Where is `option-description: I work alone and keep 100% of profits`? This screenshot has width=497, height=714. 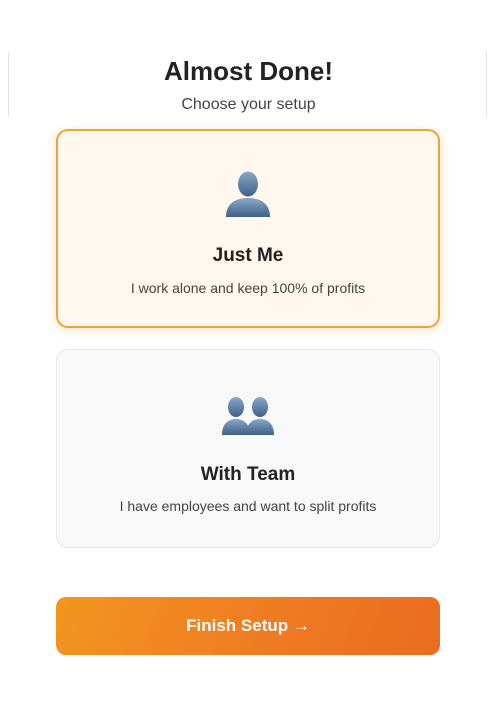 option-description: I work alone and keep 100% of profits is located at coordinates (248, 288).